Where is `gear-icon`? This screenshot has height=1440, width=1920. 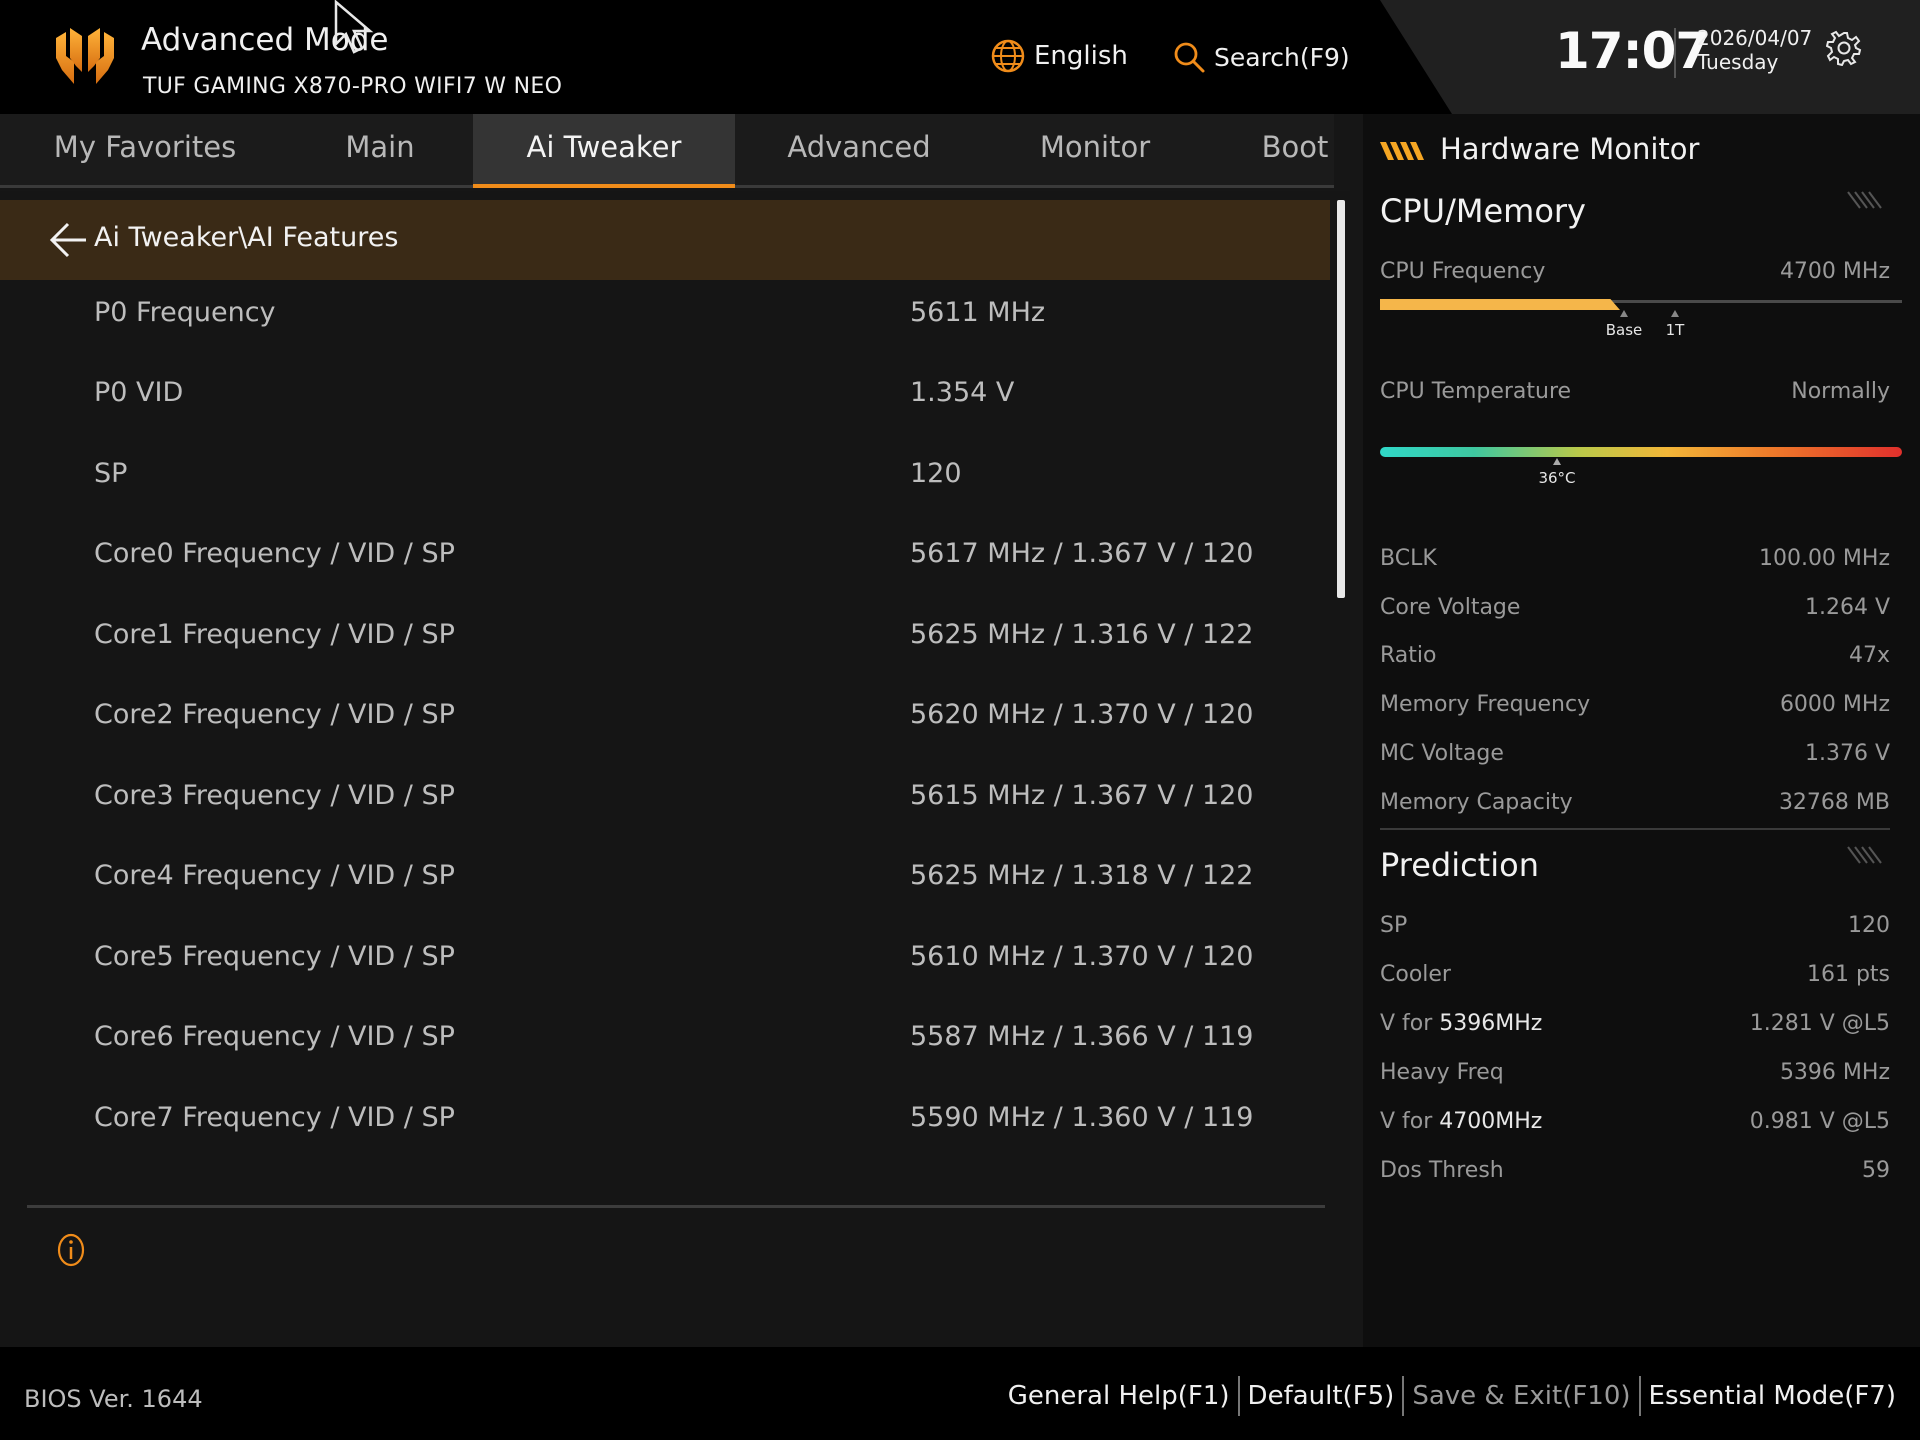 gear-icon is located at coordinates (1844, 48).